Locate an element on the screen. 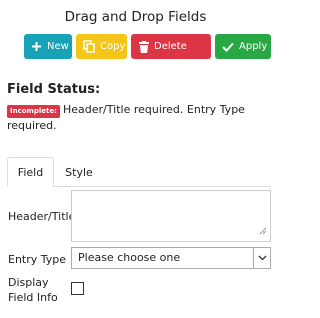 The height and width of the screenshot is (318, 320). entry-type-select: Please choose one is located at coordinates (171, 258).